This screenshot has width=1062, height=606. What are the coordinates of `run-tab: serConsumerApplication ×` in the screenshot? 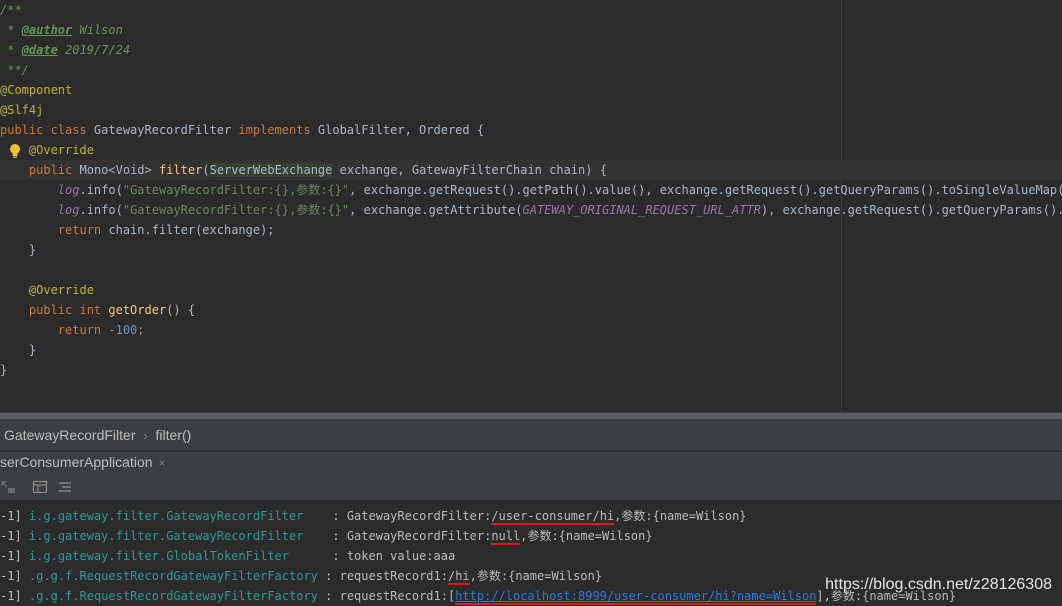 It's located at (87, 463).